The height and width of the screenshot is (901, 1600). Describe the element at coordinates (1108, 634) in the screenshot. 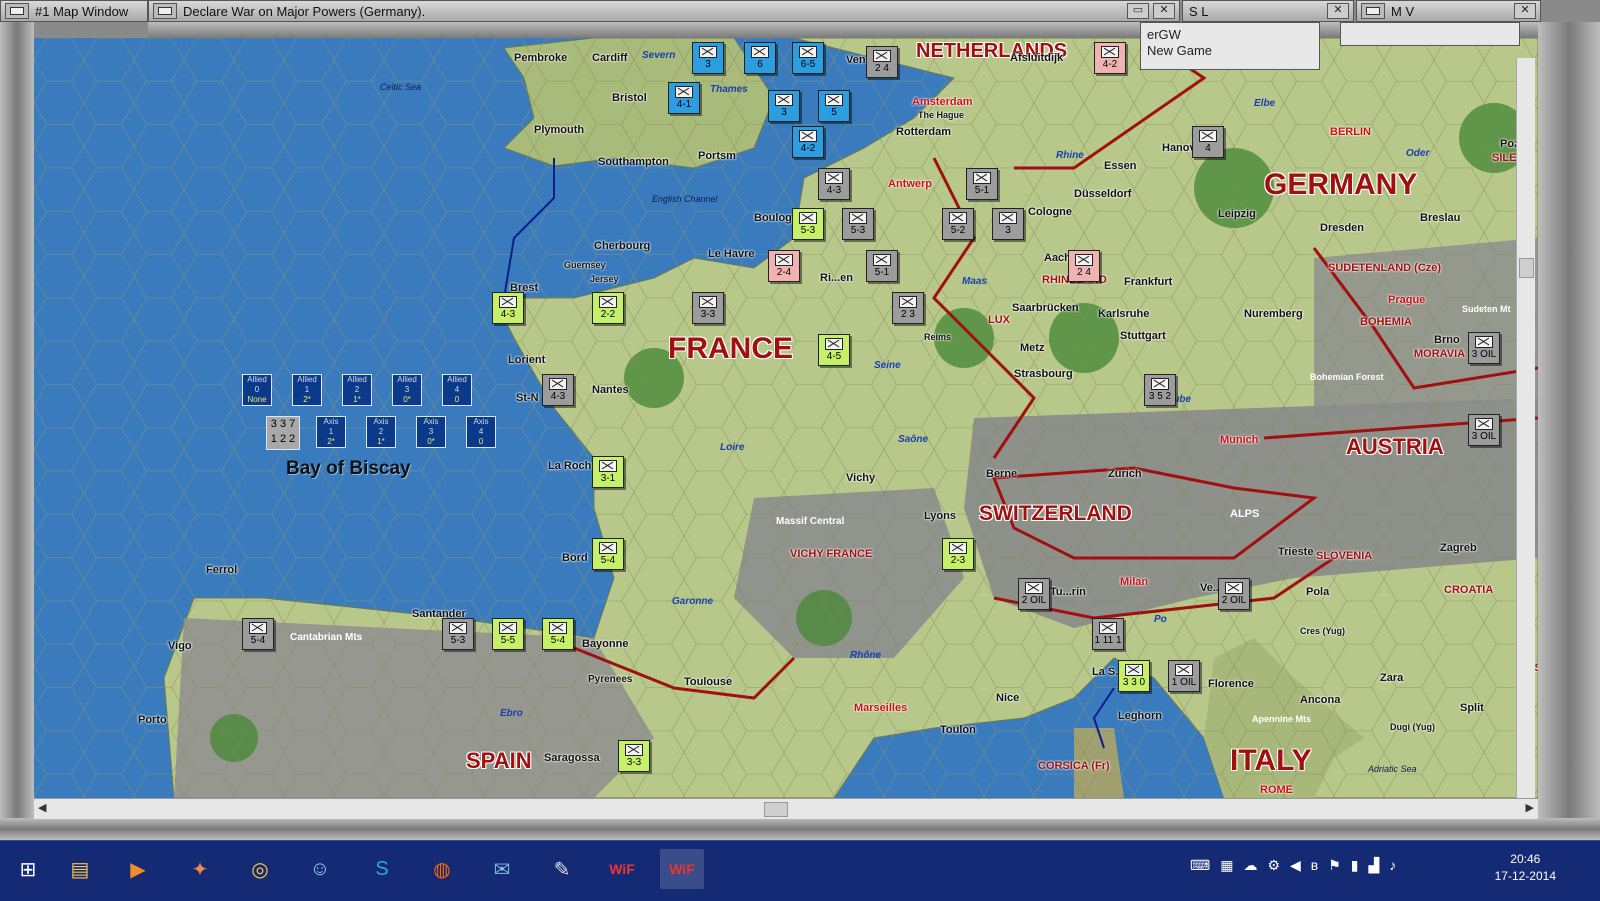

I see `unit-counter: 1 11 1` at that location.